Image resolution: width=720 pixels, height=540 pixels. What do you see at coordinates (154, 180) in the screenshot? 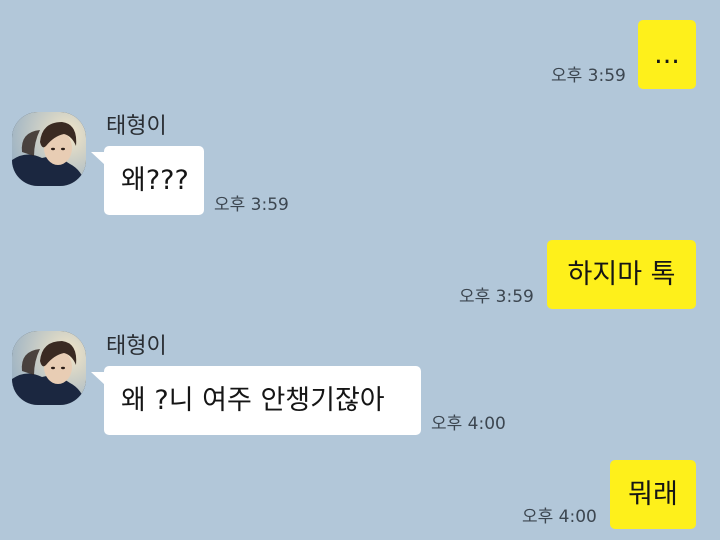
I see `message-bubble-received: 왜???` at bounding box center [154, 180].